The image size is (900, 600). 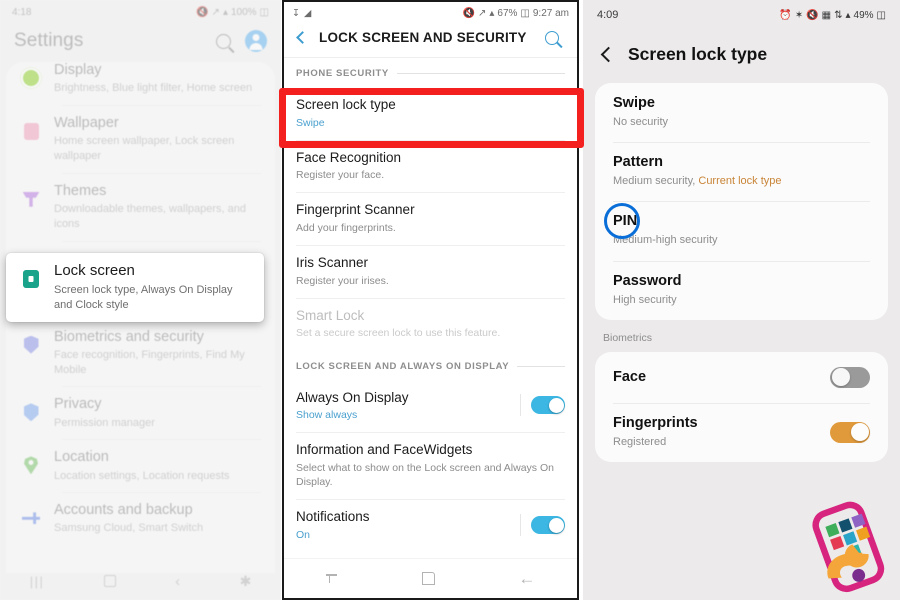 I want to click on recents-icon, so click(x=332, y=578).